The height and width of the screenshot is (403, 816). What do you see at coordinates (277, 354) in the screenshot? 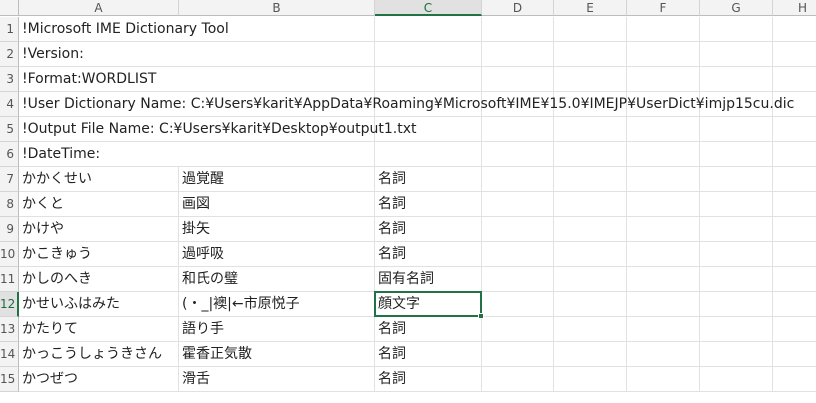
I see `cell-b14: 霍香正気散` at bounding box center [277, 354].